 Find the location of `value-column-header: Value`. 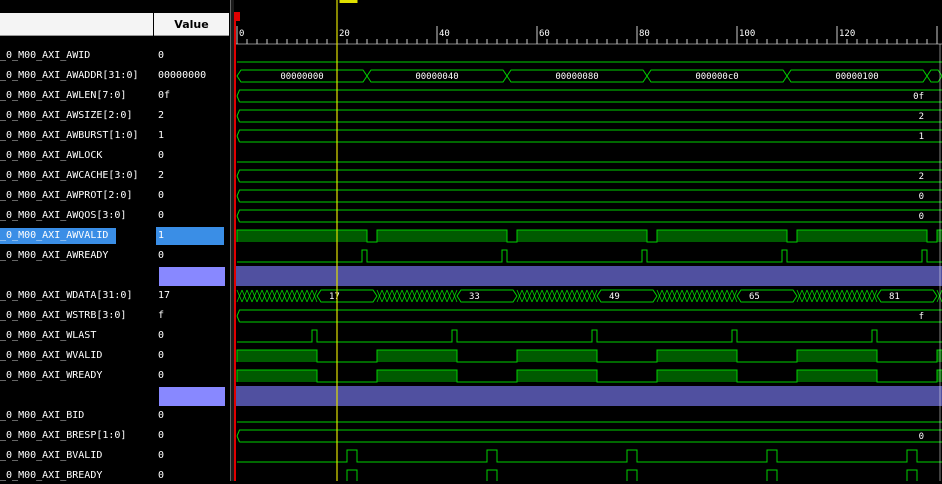

value-column-header: Value is located at coordinates (191, 24).